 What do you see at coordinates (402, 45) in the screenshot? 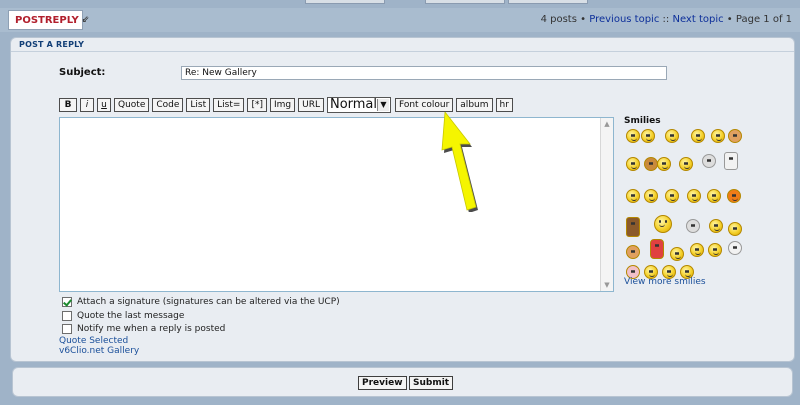
I see `section-title: POST A REPLY` at bounding box center [402, 45].